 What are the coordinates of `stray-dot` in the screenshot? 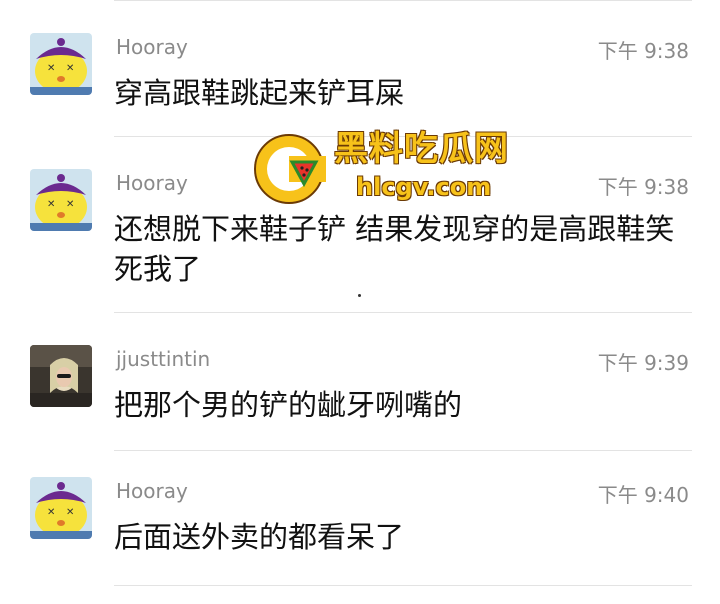 It's located at (359, 295).